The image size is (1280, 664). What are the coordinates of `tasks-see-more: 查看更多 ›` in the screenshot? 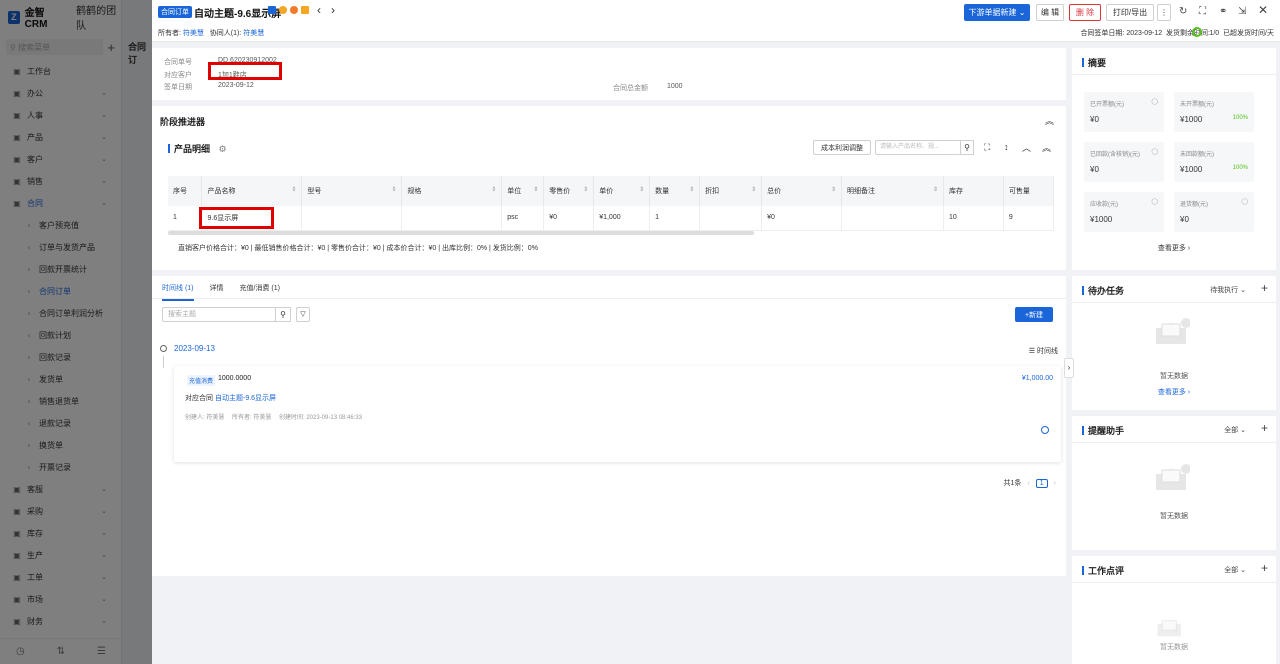 It's located at (1174, 392).